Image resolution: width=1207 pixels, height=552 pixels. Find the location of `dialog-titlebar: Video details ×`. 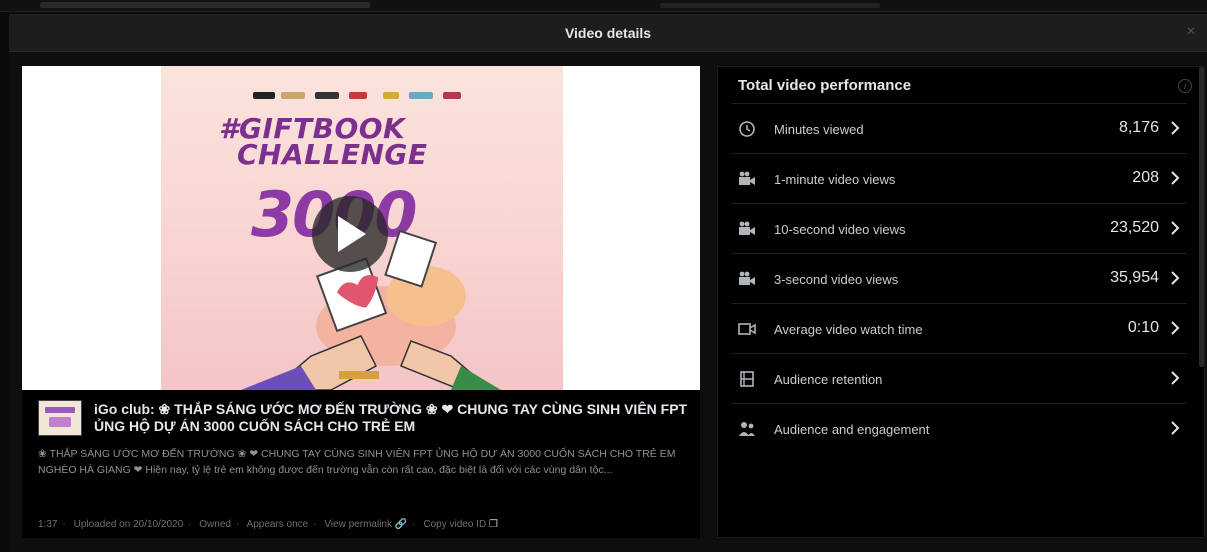

dialog-titlebar: Video details × is located at coordinates (608, 33).